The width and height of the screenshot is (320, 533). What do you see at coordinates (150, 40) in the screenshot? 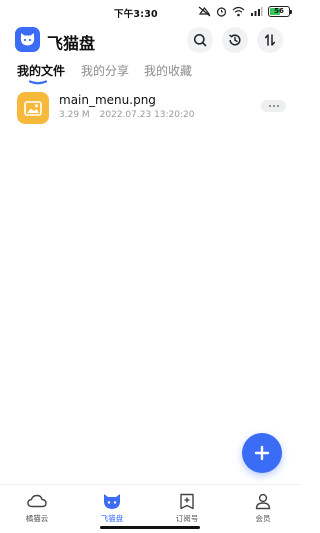
I see `app-header: 飞猫盘` at bounding box center [150, 40].